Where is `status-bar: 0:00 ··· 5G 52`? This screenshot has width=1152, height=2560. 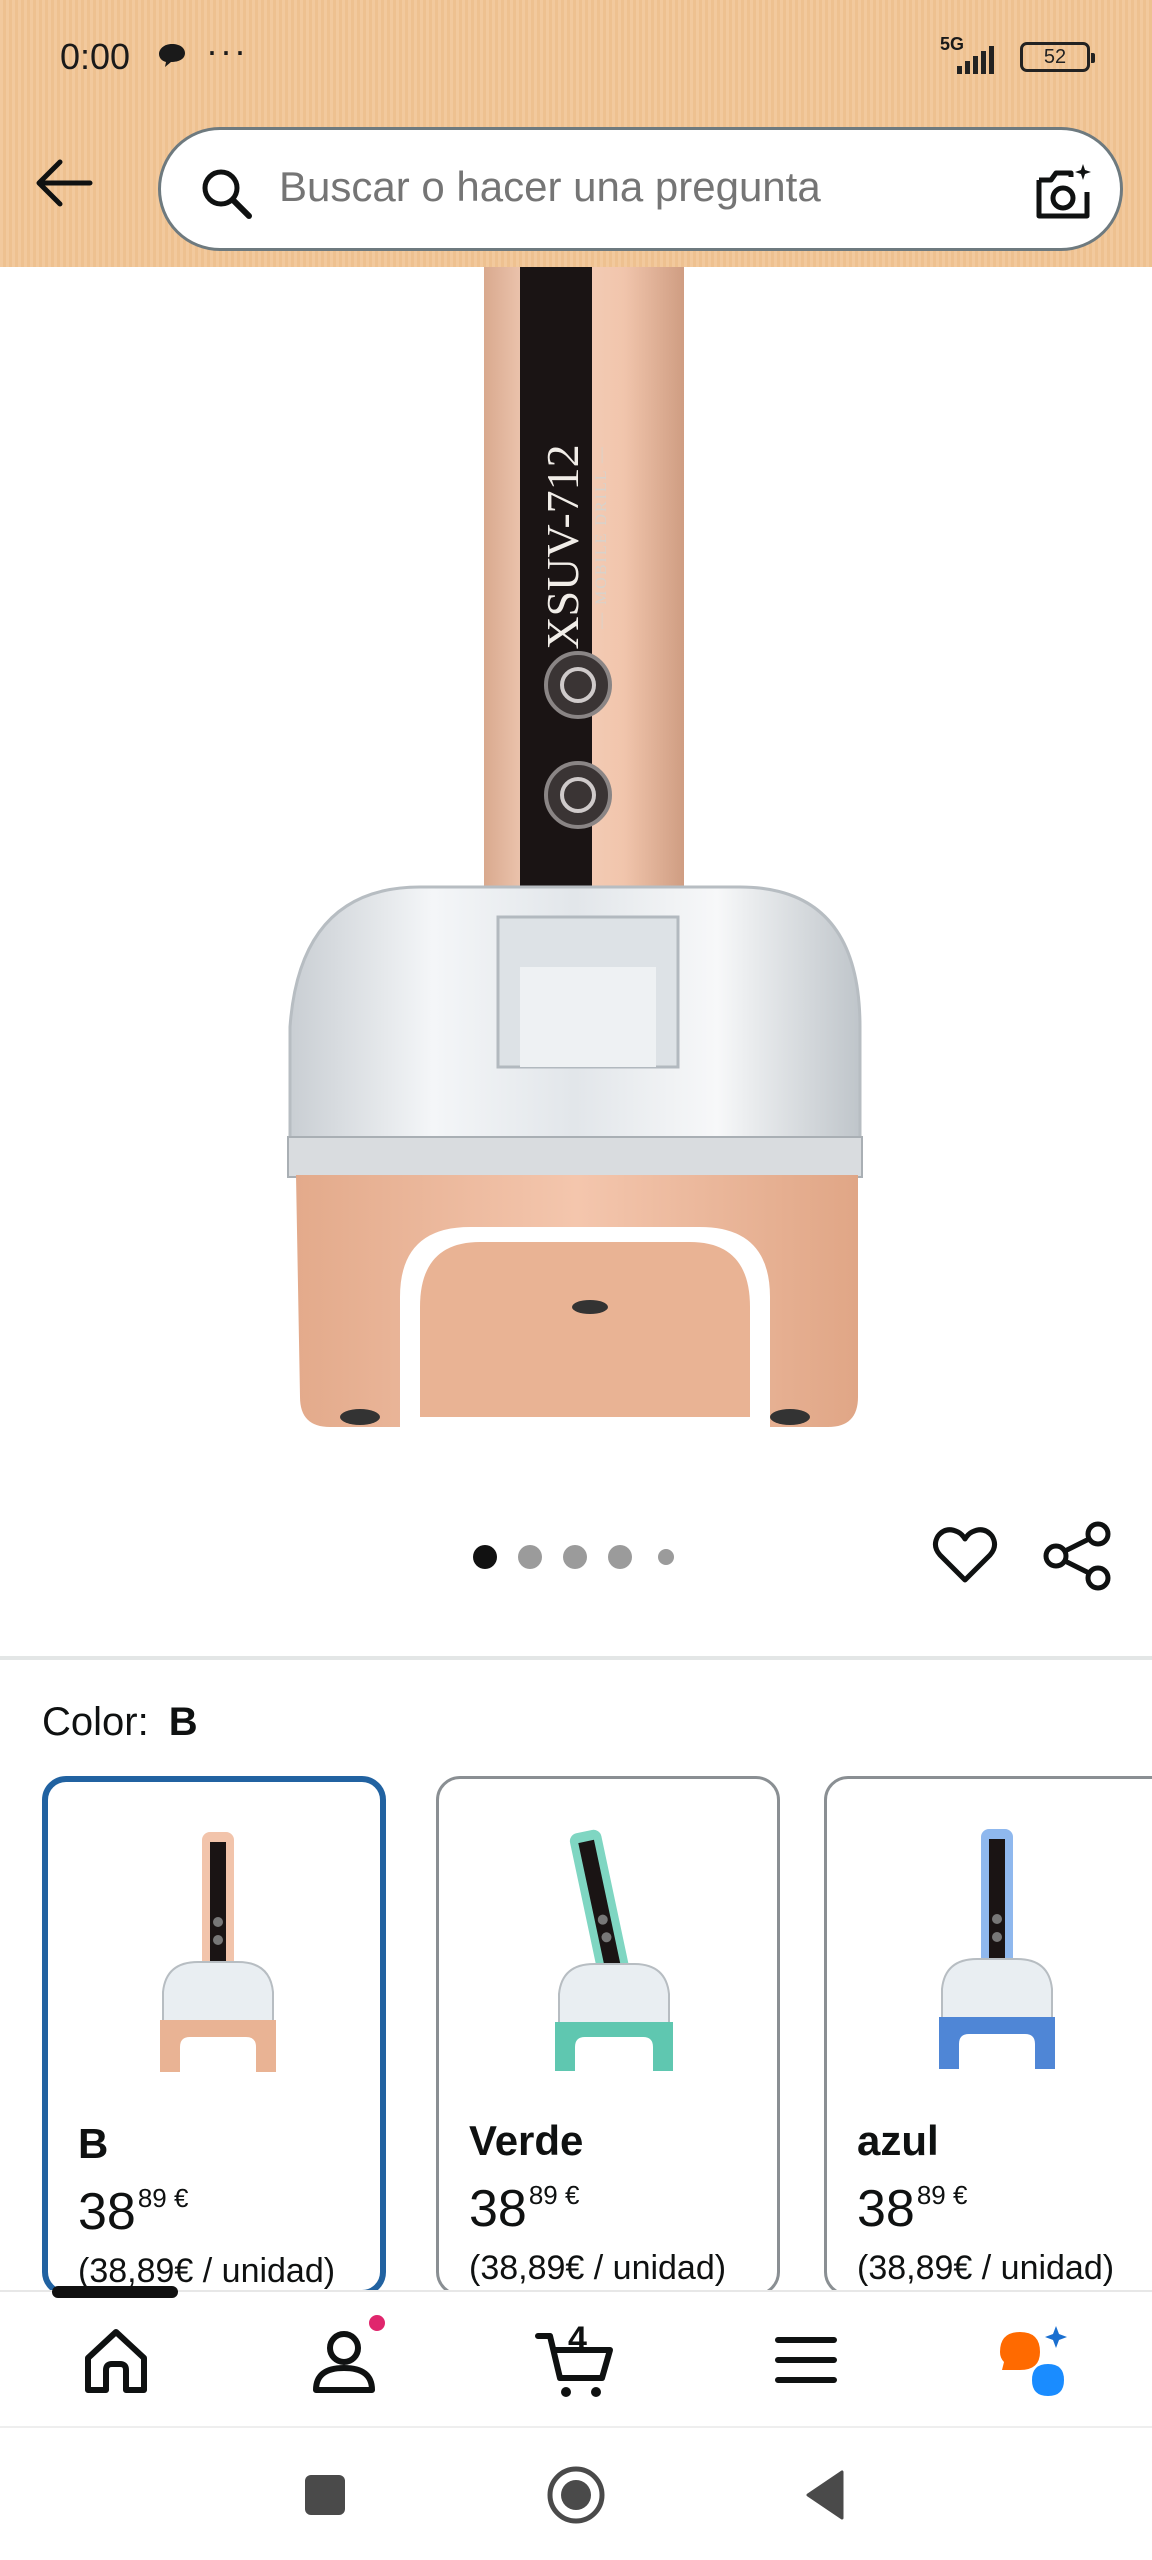 status-bar: 0:00 ··· 5G 52 is located at coordinates (576, 55).